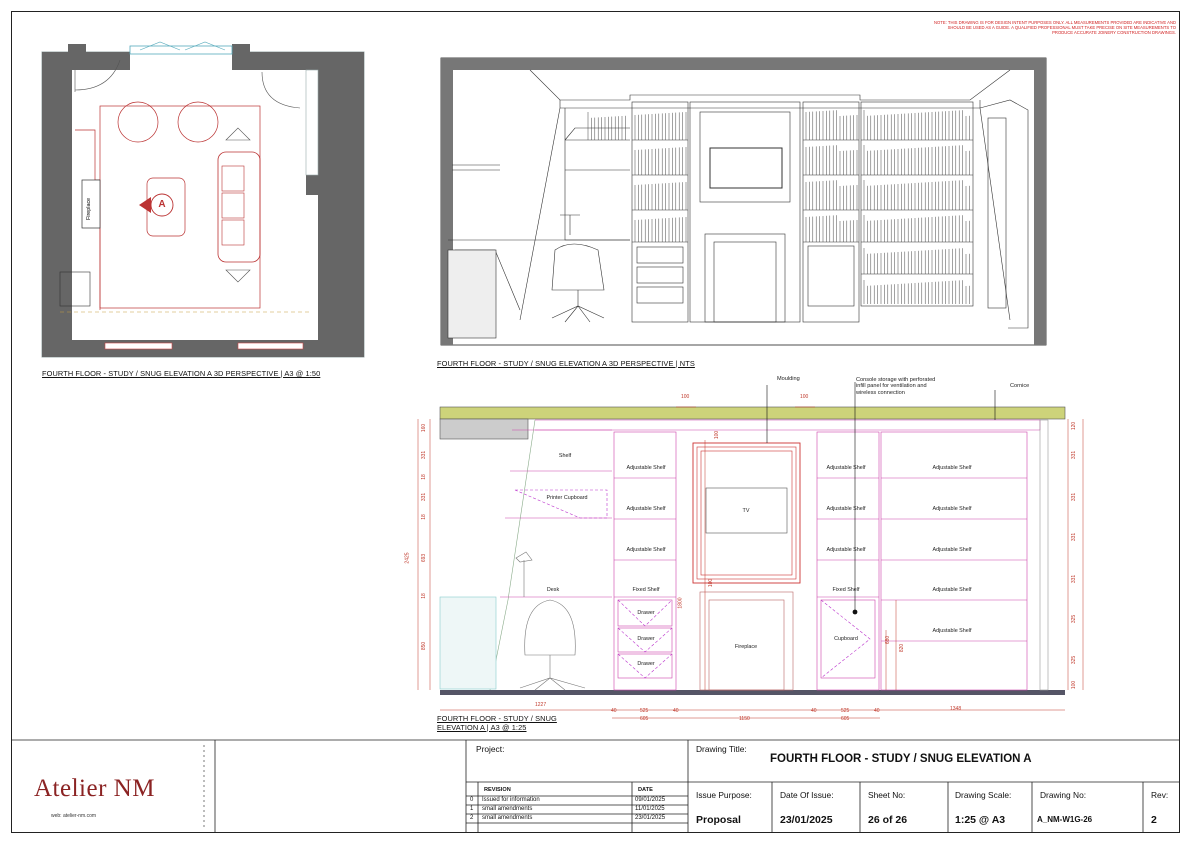  Describe the element at coordinates (1160, 795) in the screenshot. I see `rev-label: Rev:` at that location.